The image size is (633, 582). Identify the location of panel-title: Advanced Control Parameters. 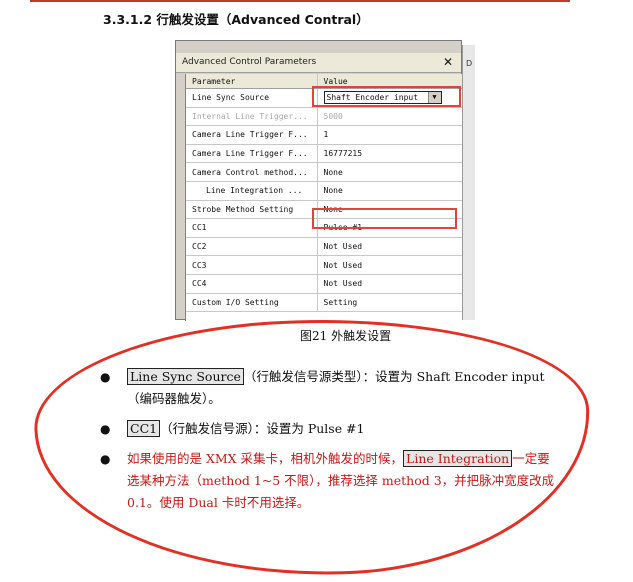
(249, 62).